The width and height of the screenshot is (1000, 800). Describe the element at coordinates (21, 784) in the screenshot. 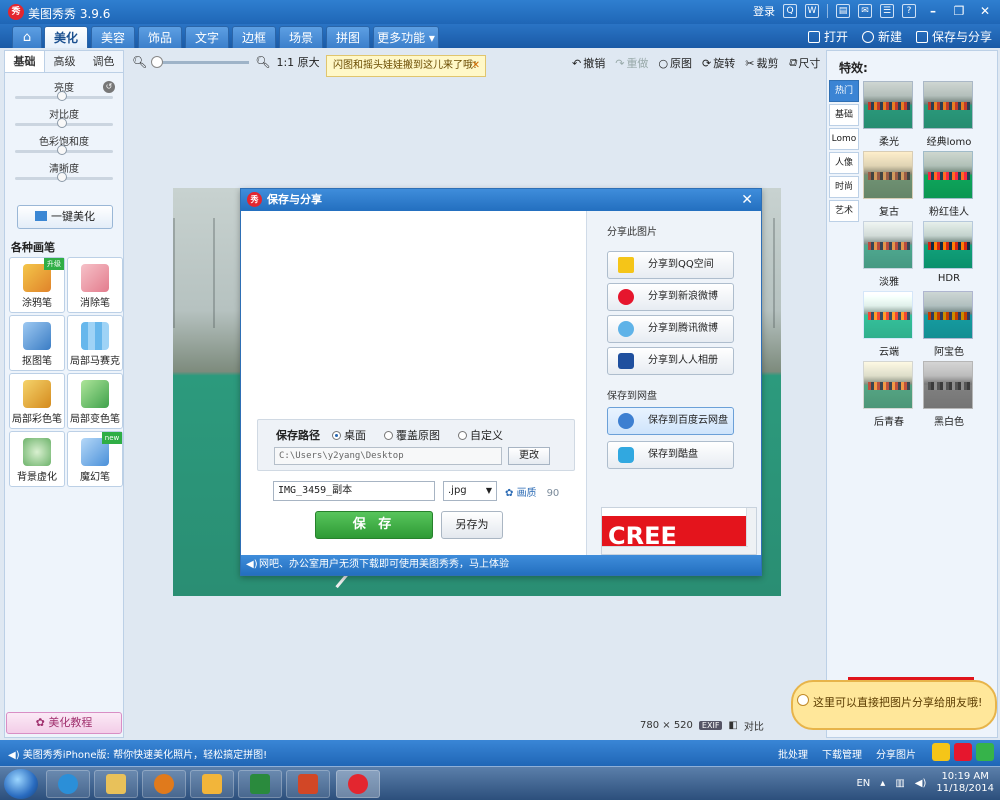

I see `start-button` at that location.